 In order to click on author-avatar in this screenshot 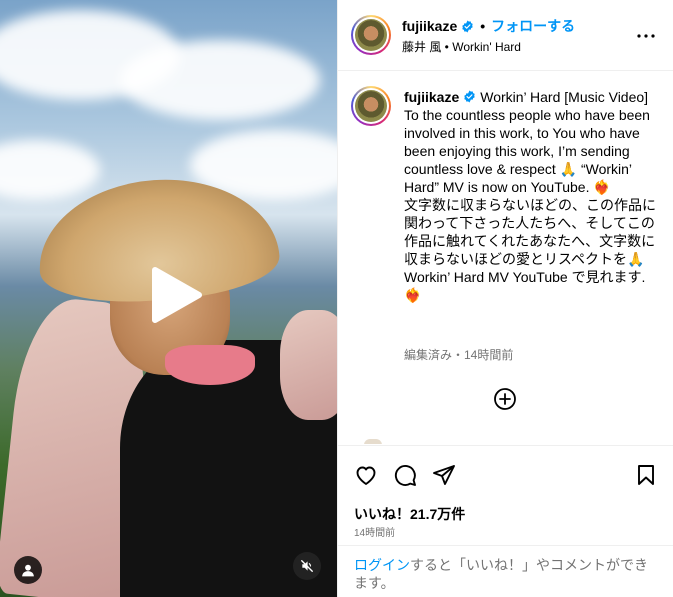, I will do `click(371, 35)`.